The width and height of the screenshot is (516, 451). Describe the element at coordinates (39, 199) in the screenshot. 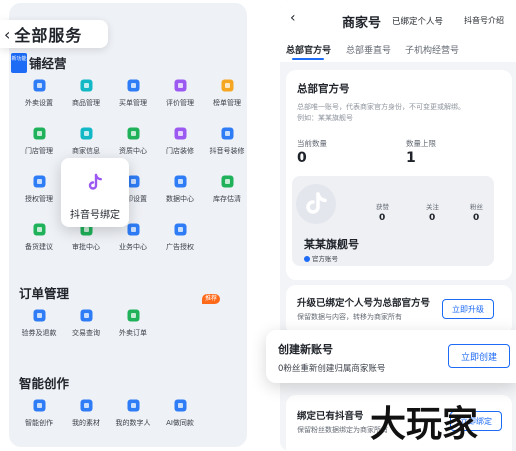

I see `service-item-label: 授权管理` at that location.